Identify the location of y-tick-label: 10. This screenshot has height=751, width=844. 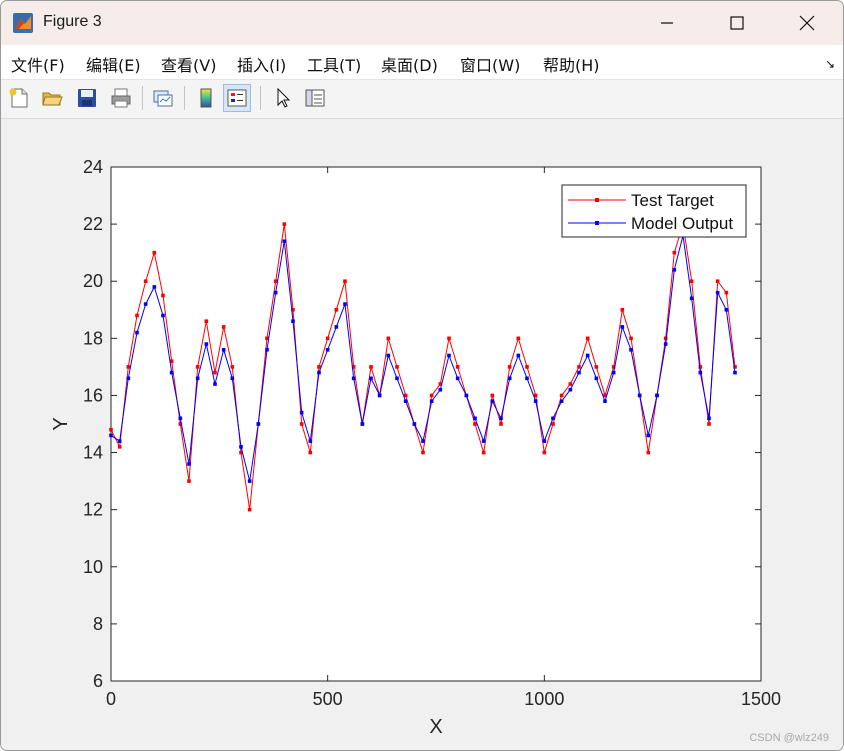
(93, 567).